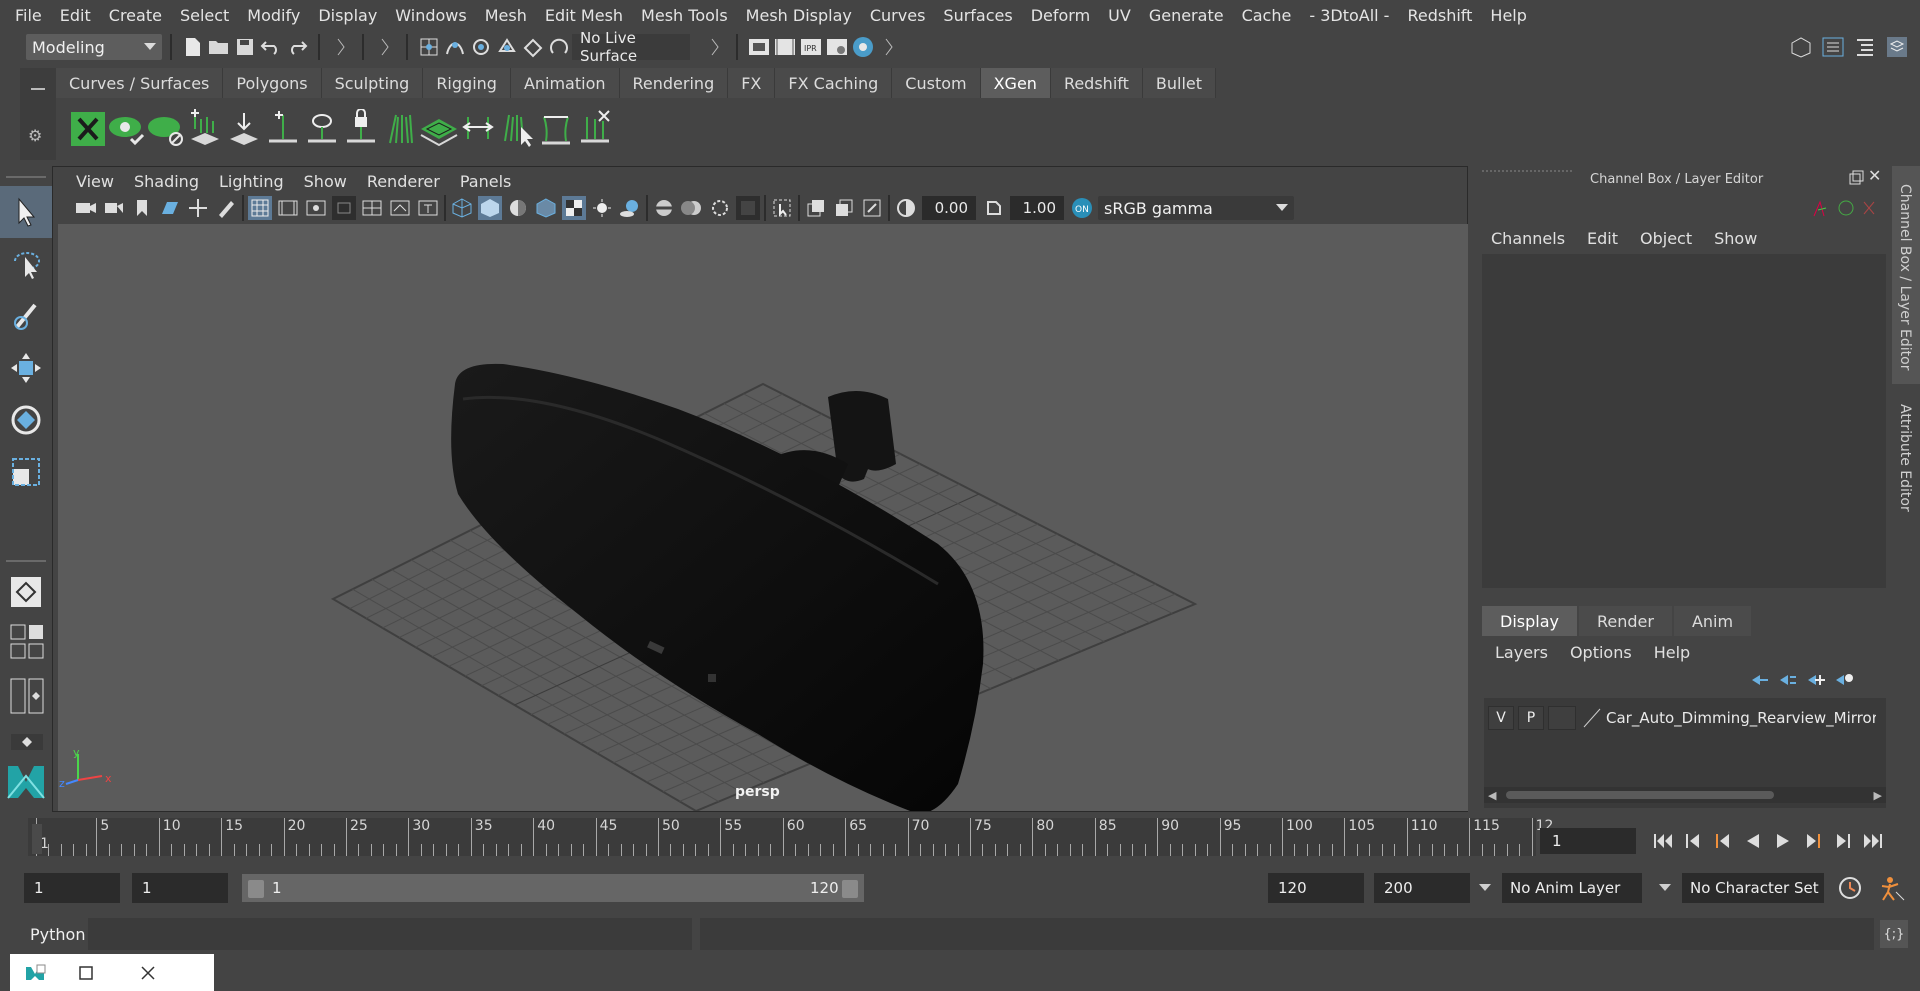  I want to click on menu-display: Display, so click(347, 15).